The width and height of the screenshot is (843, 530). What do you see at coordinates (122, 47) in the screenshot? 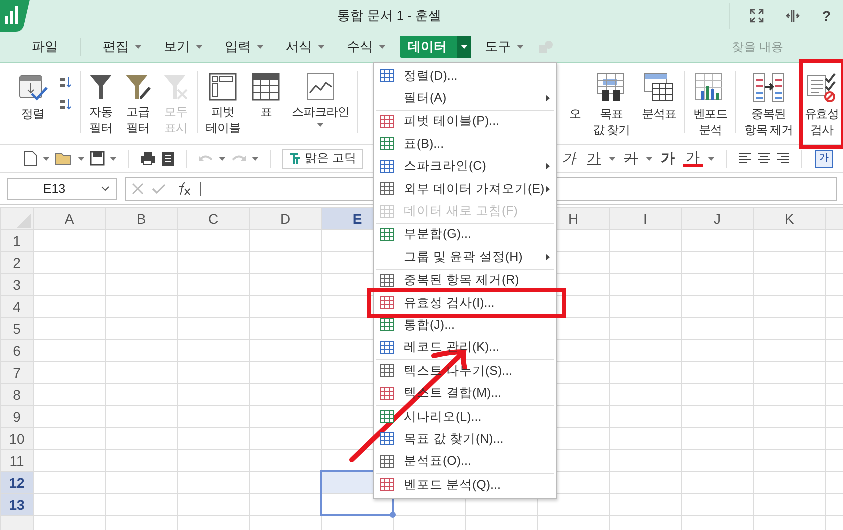
I see `menu-item: 편집` at bounding box center [122, 47].